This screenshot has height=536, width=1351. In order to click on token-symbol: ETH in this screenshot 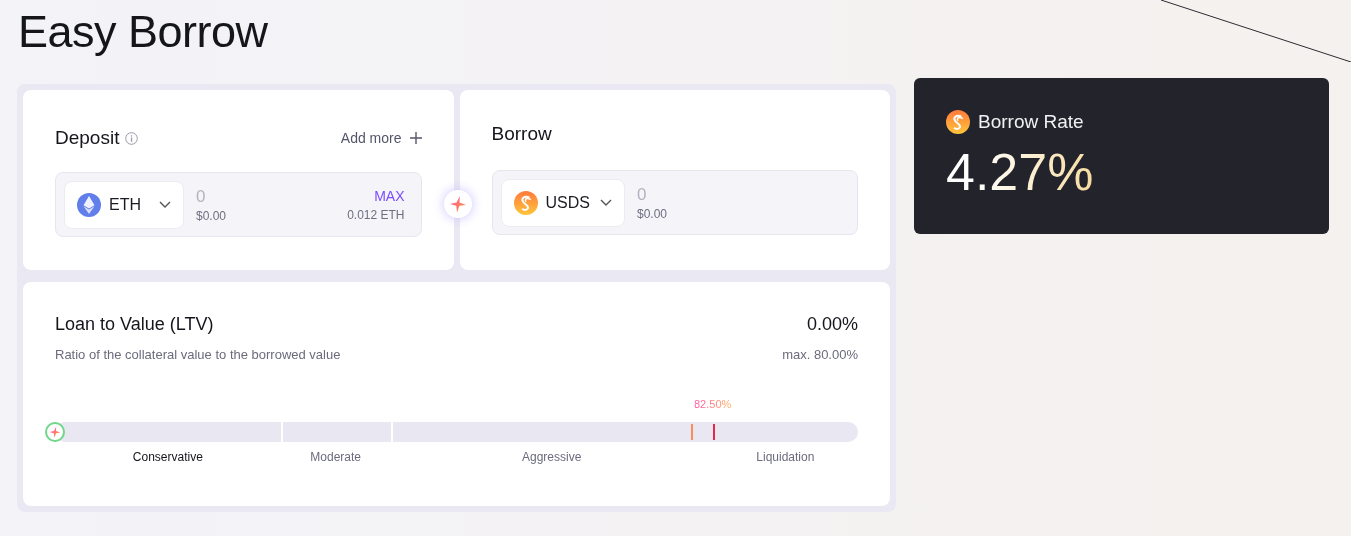, I will do `click(125, 204)`.